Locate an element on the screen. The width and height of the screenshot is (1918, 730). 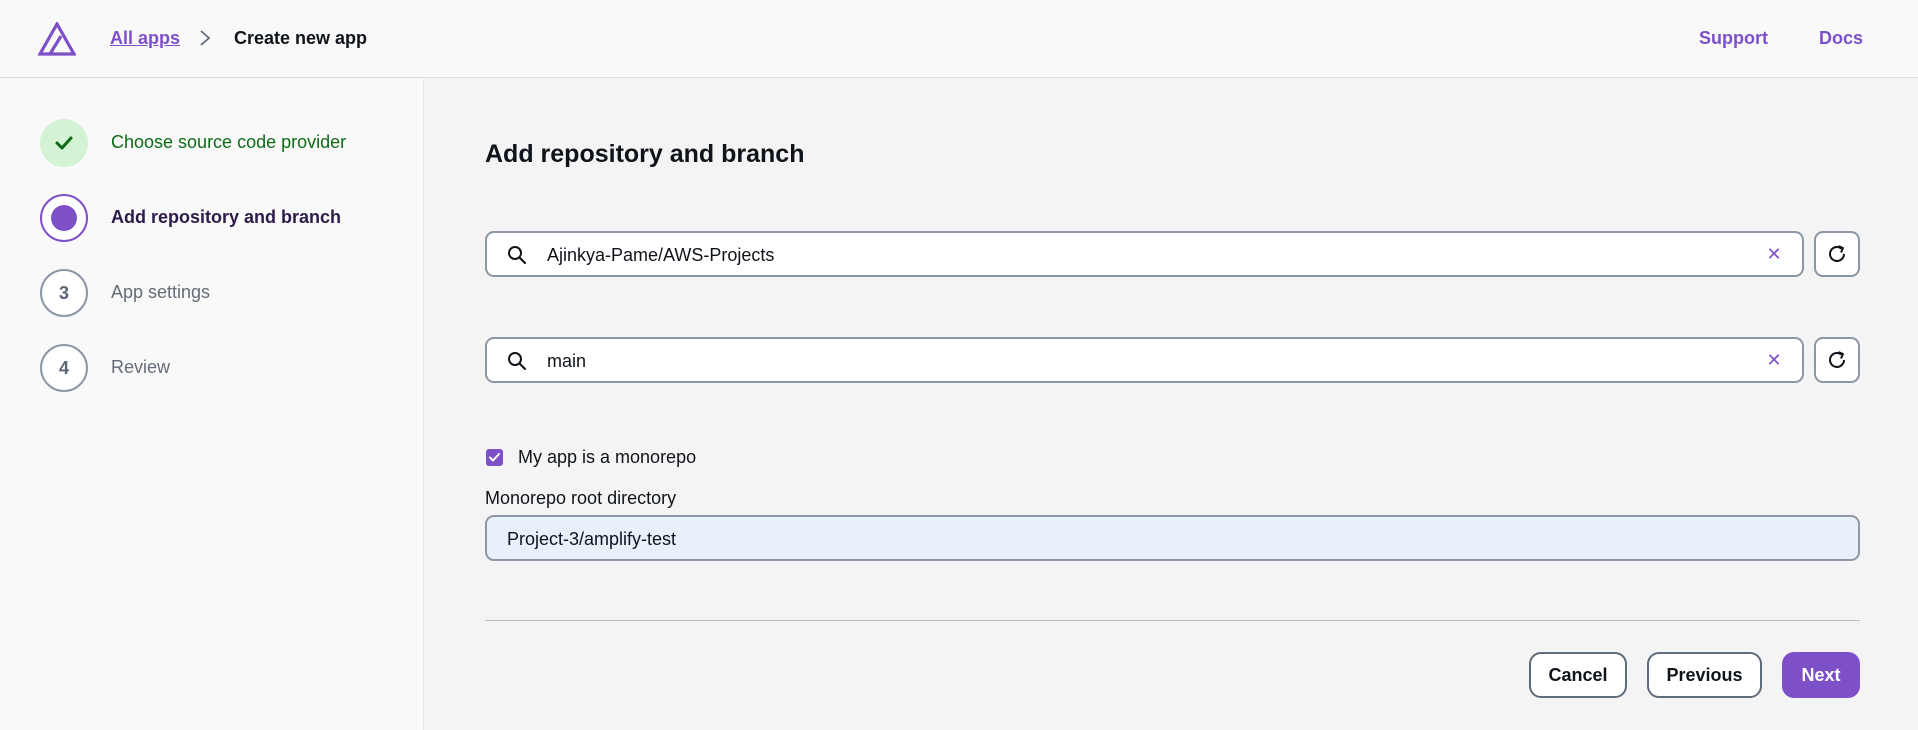
repository-value: Ajinkya-Pame/AWS-Projects is located at coordinates (661, 255).